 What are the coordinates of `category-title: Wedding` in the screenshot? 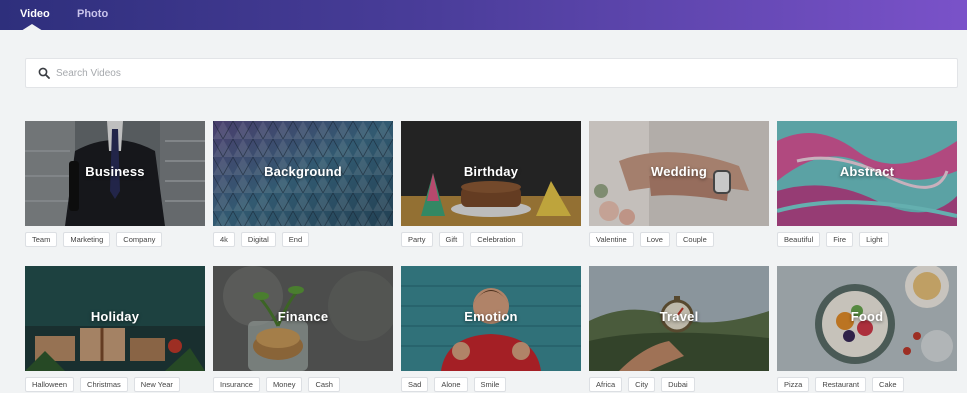 It's located at (679, 171).